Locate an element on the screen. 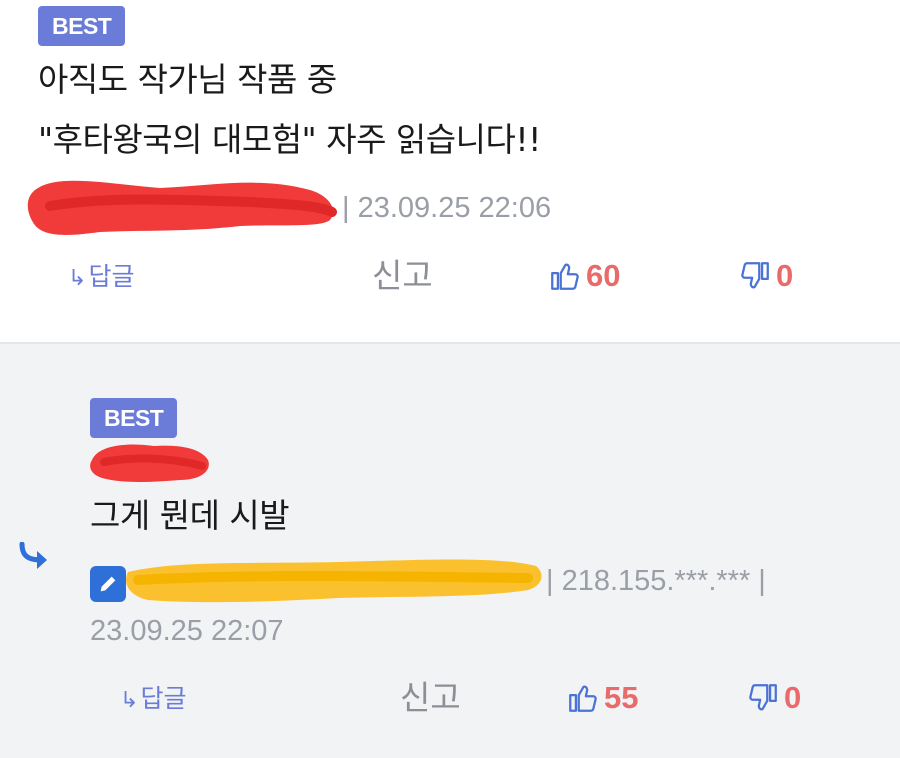 Image resolution: width=900 pixels, height=758 pixels. like-button: 55 is located at coordinates (602, 698).